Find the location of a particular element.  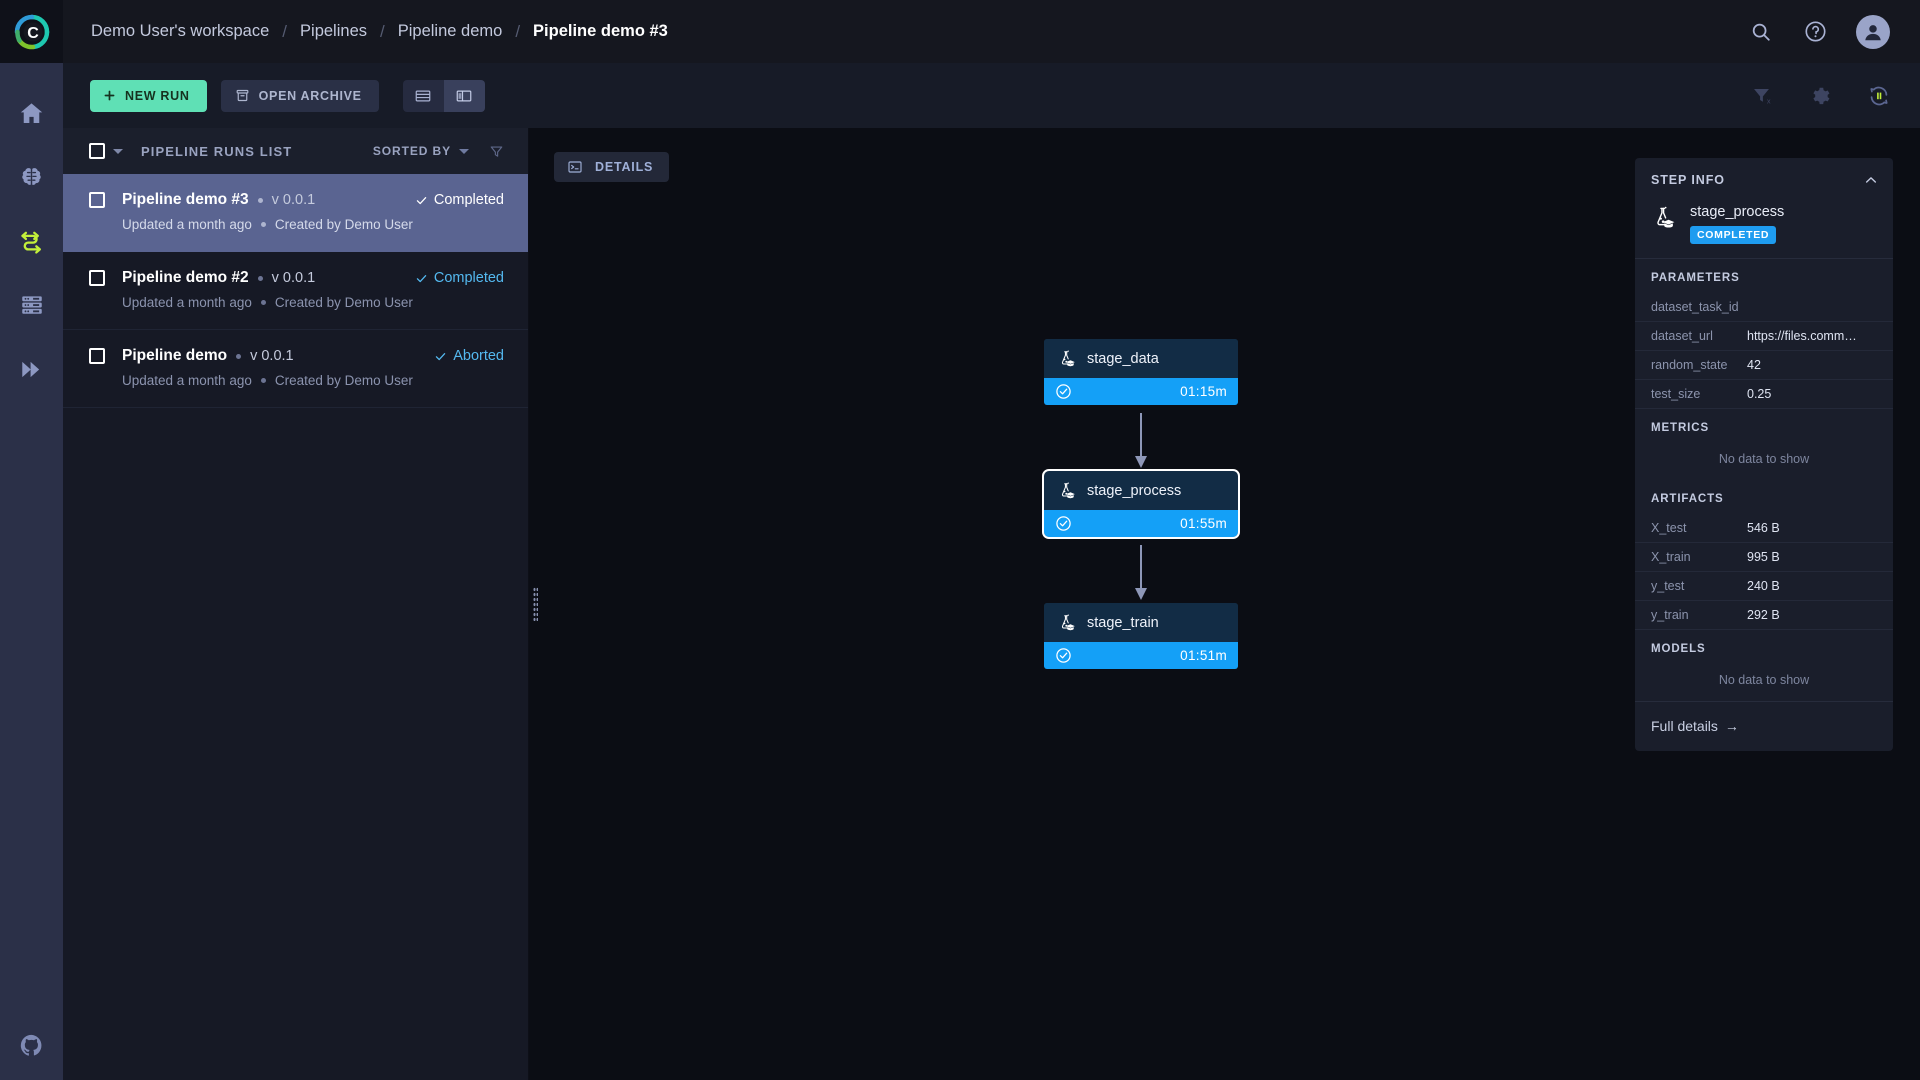

sidebar-item-datasets is located at coordinates (31, 305).